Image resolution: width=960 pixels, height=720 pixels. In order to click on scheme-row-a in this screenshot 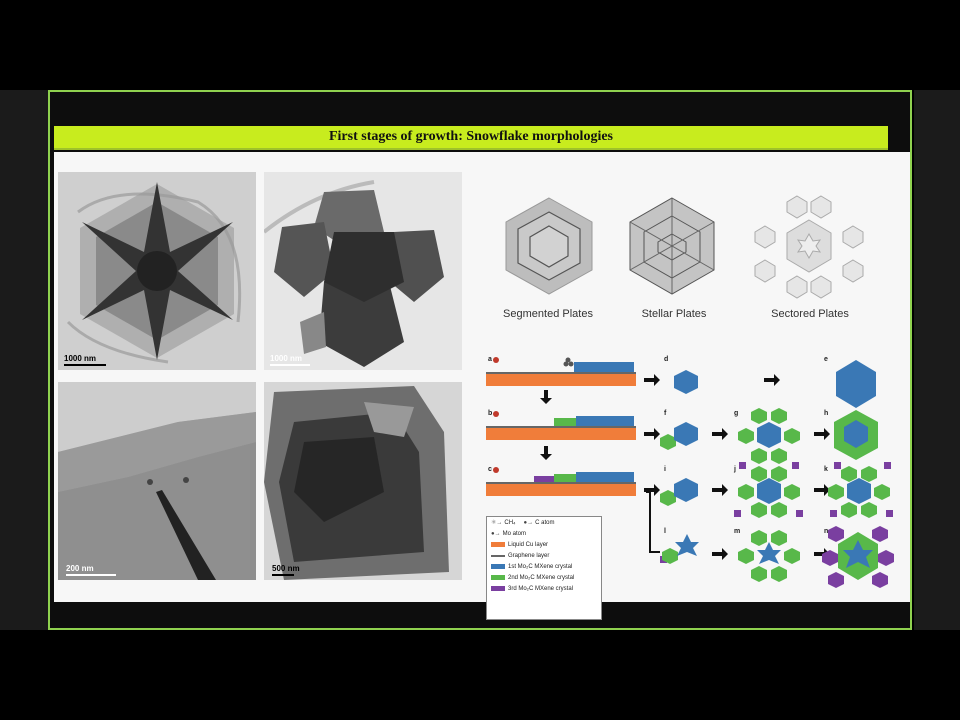, I will do `click(573, 371)`.